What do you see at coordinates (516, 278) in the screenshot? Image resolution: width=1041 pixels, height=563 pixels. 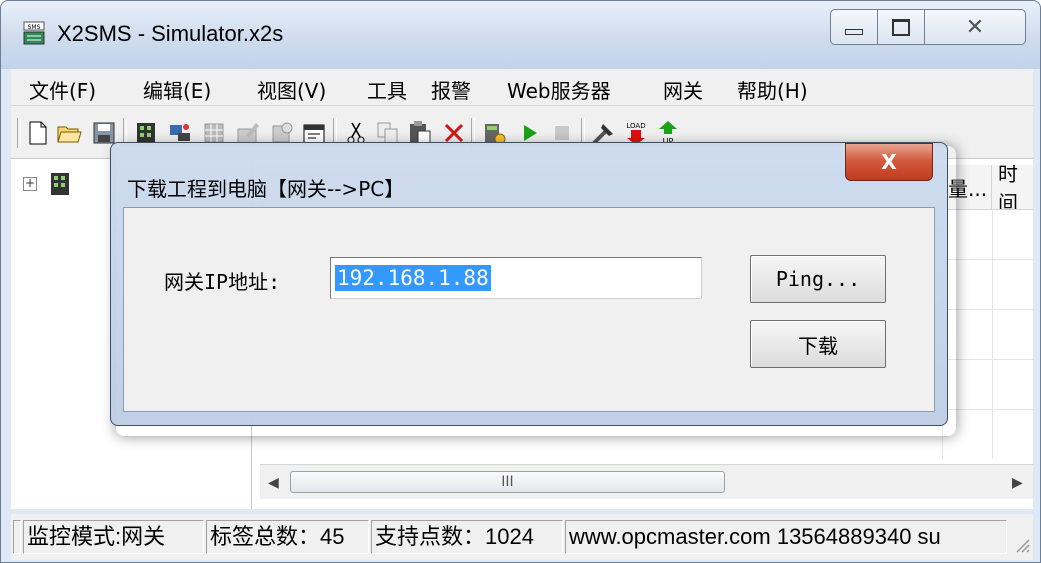 I see `ip-address-input: 192.168.1.88` at bounding box center [516, 278].